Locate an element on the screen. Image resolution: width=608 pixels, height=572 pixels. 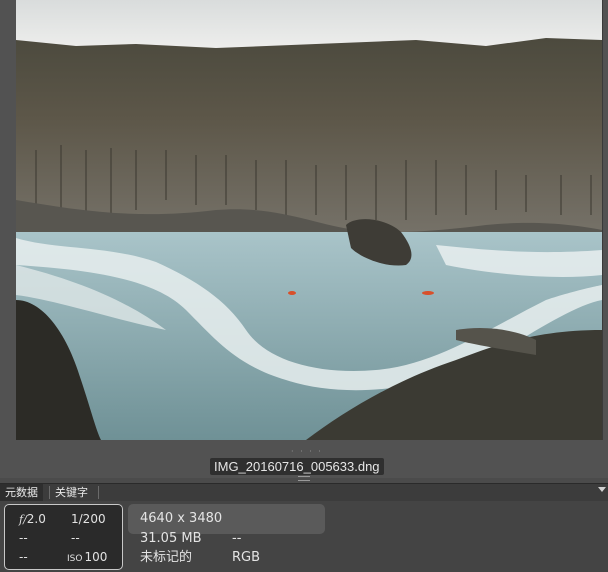
label-status: 未标记的 is located at coordinates (166, 557).